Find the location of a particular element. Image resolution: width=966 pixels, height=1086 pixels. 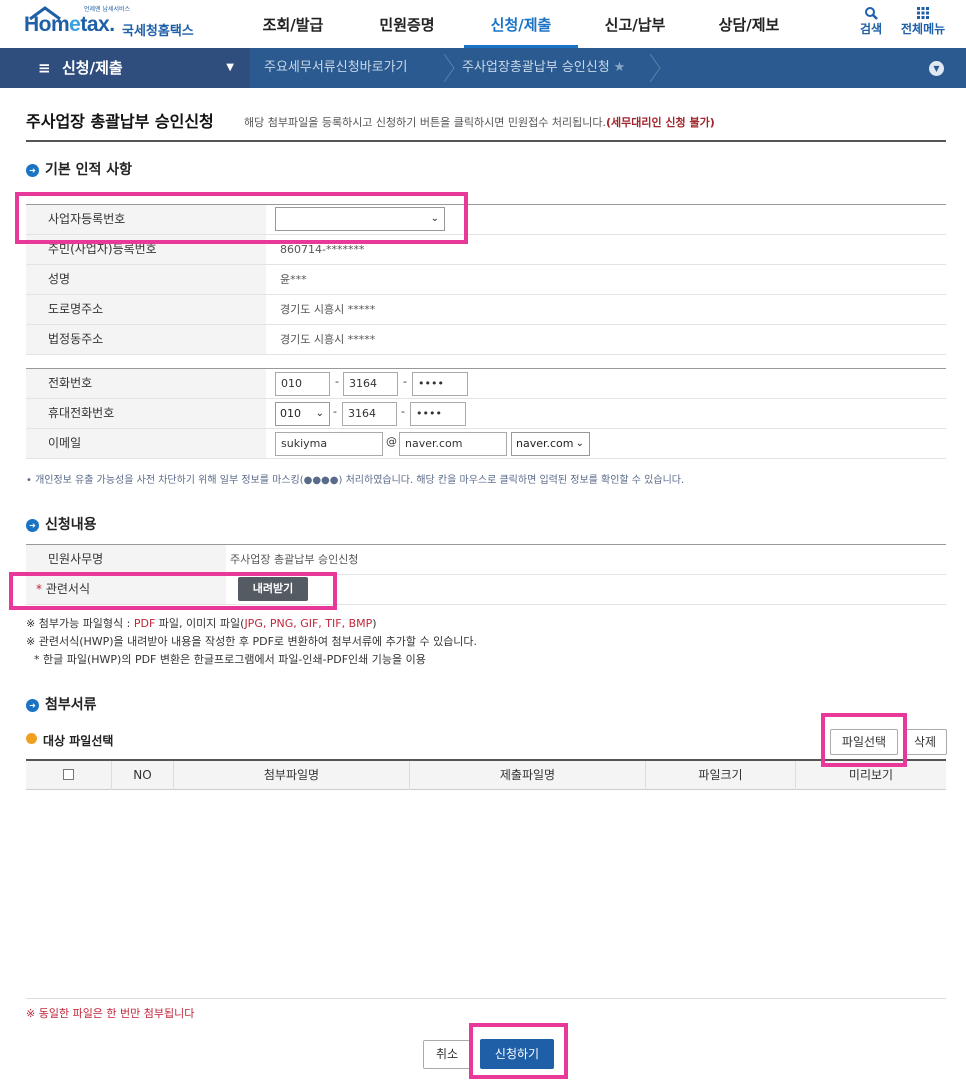

gnb-item-consult: 상담/제보 is located at coordinates (749, 24).